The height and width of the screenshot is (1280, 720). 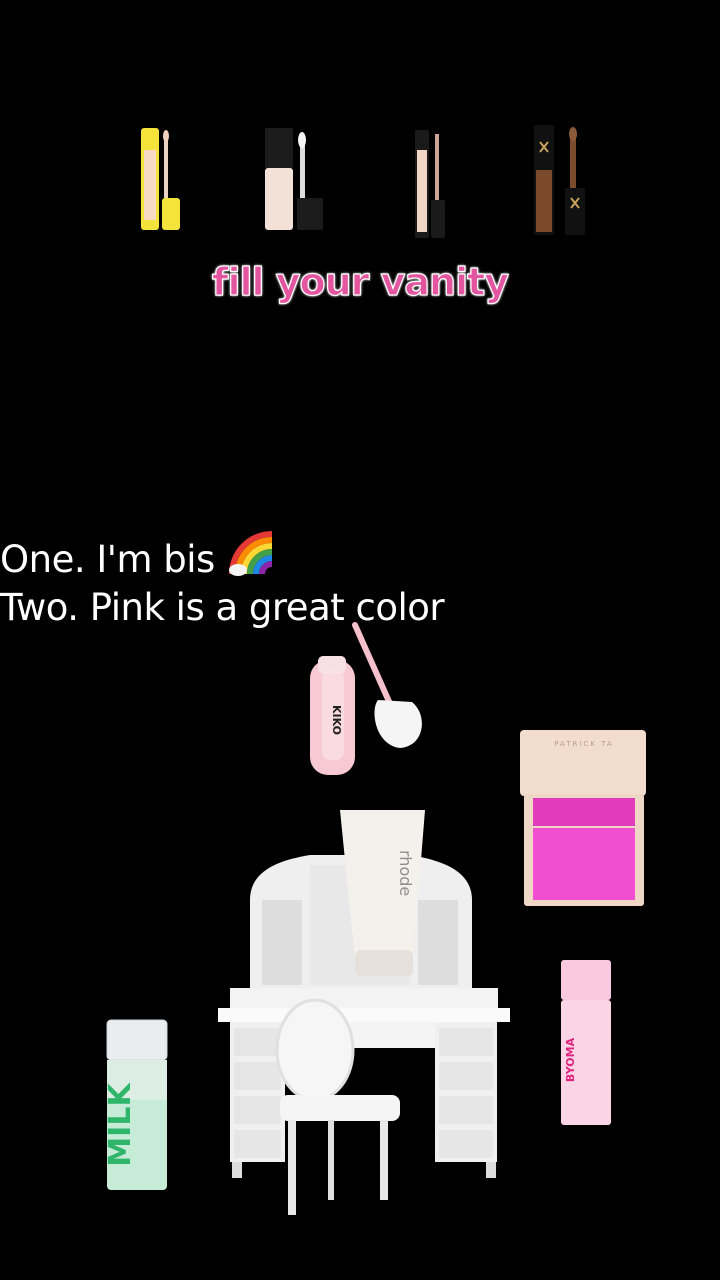 I want to click on blush-compact: PATRICK TA, so click(x=583, y=818).